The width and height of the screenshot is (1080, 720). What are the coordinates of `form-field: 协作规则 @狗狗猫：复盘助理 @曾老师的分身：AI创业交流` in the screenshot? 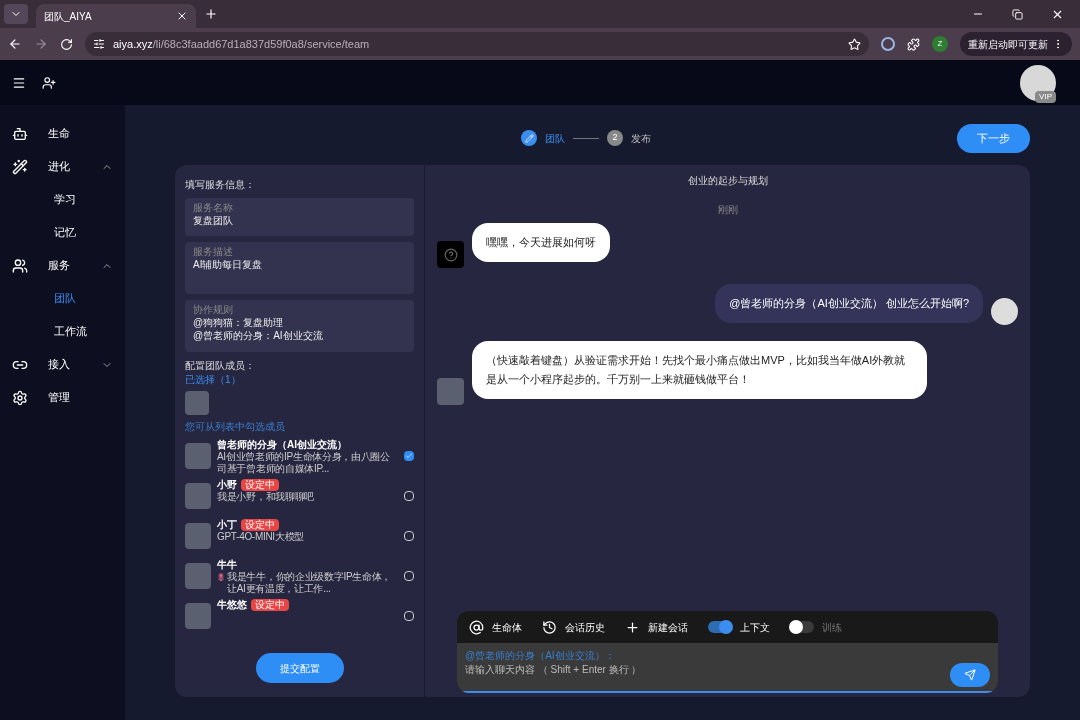 It's located at (299, 326).